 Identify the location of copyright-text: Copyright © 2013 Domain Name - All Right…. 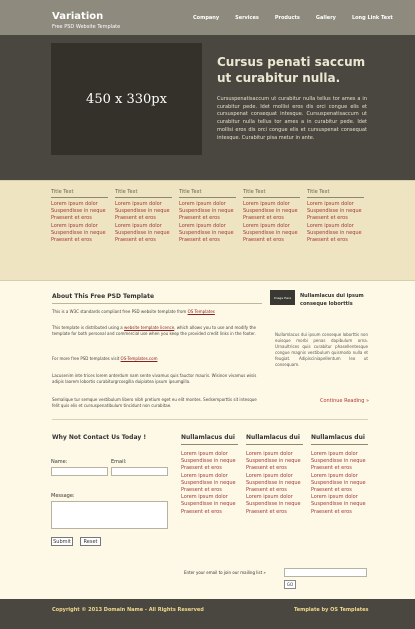
(128, 610).